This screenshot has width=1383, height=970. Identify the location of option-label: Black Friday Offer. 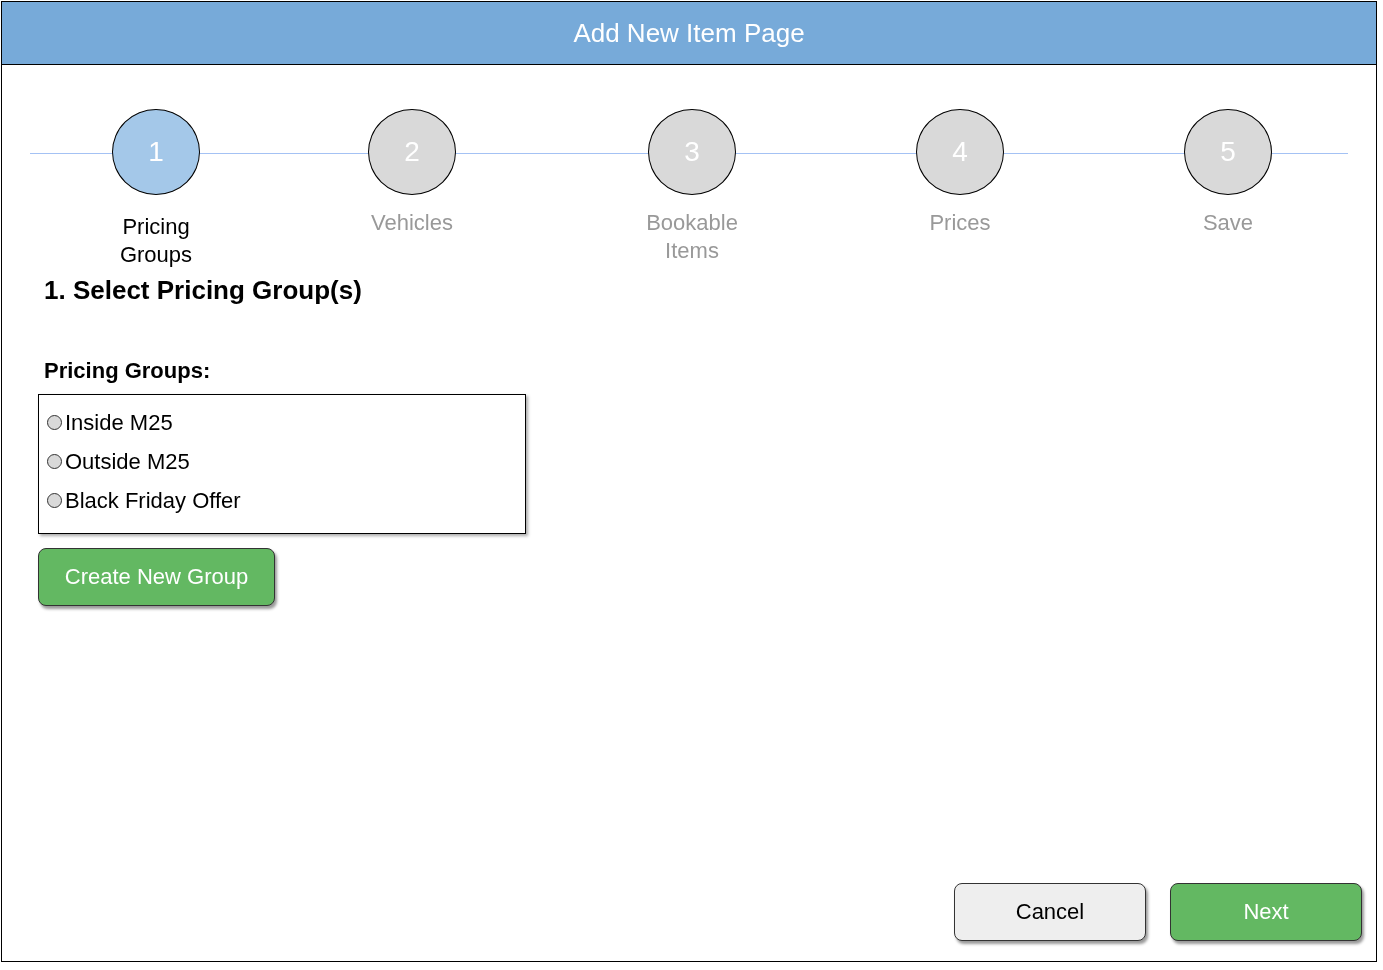
(153, 500).